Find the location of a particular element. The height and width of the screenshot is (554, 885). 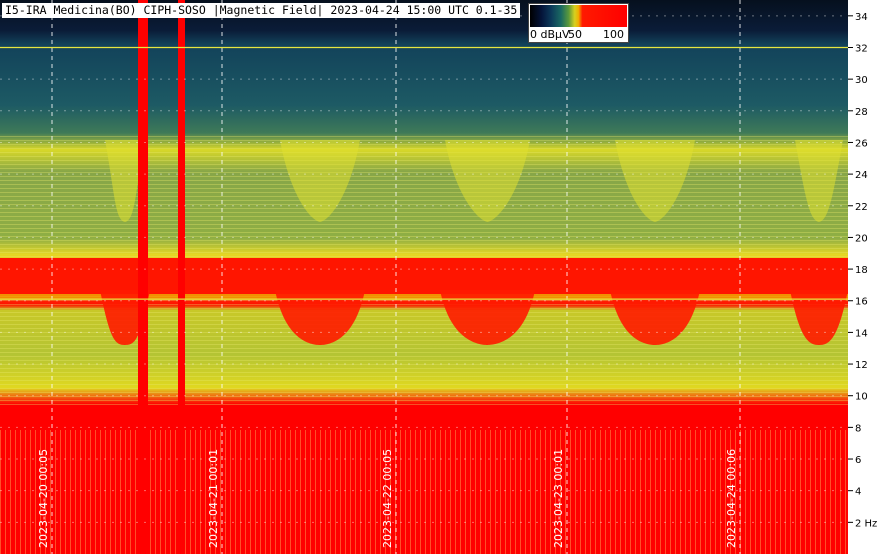

y-tick-label: 30 is located at coordinates (861, 80).